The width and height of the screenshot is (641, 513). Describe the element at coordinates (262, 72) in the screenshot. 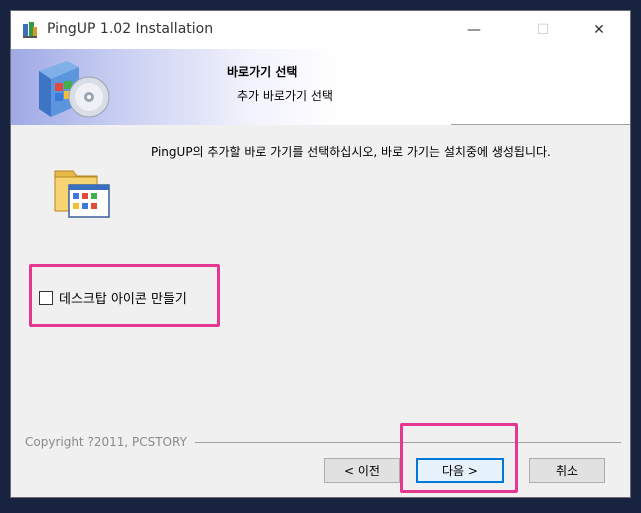

I see `banner-title: 바로가기 선택` at that location.